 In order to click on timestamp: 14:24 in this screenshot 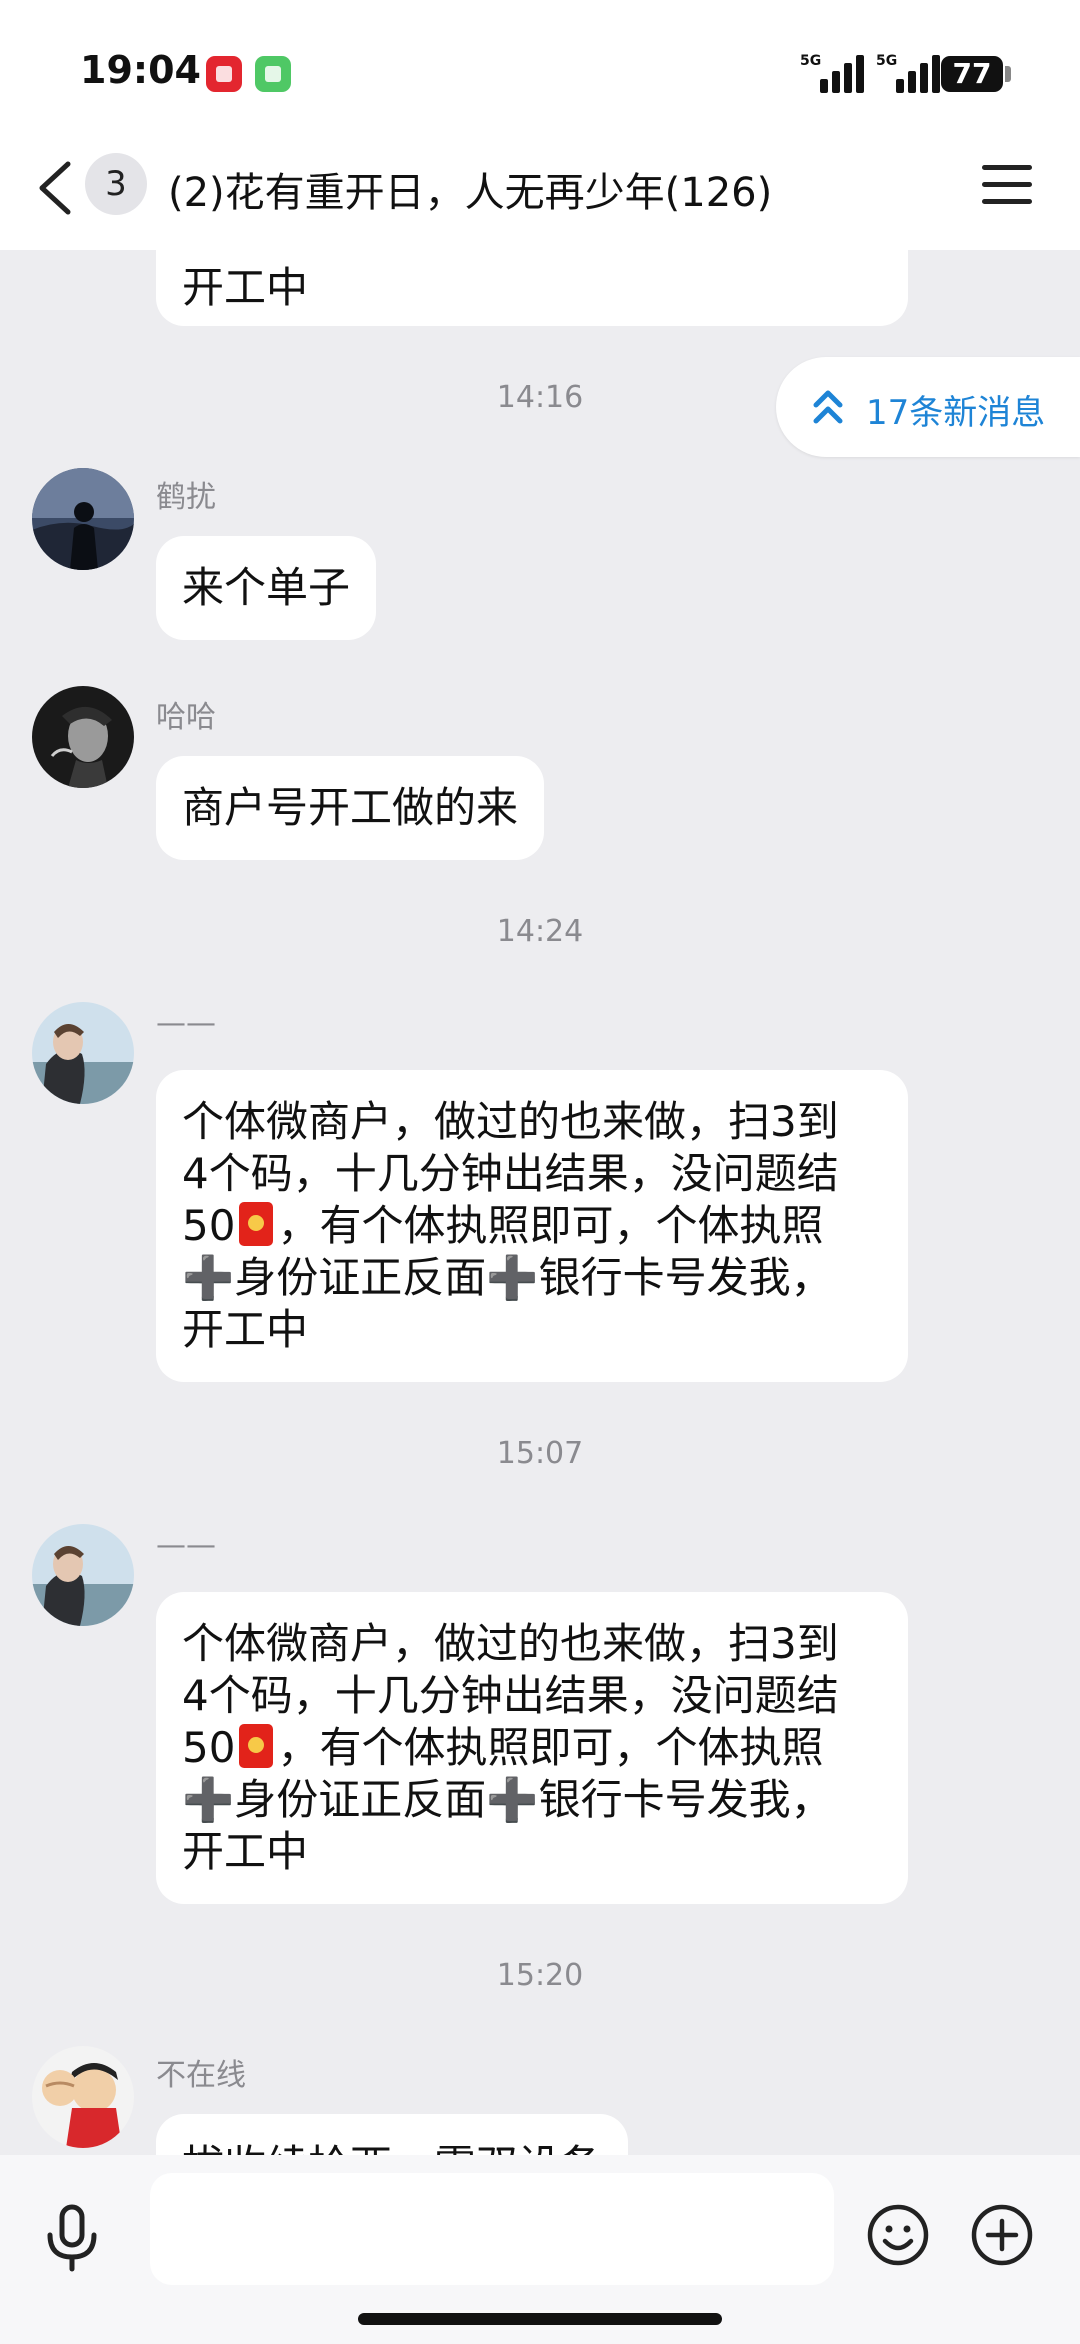, I will do `click(540, 931)`.